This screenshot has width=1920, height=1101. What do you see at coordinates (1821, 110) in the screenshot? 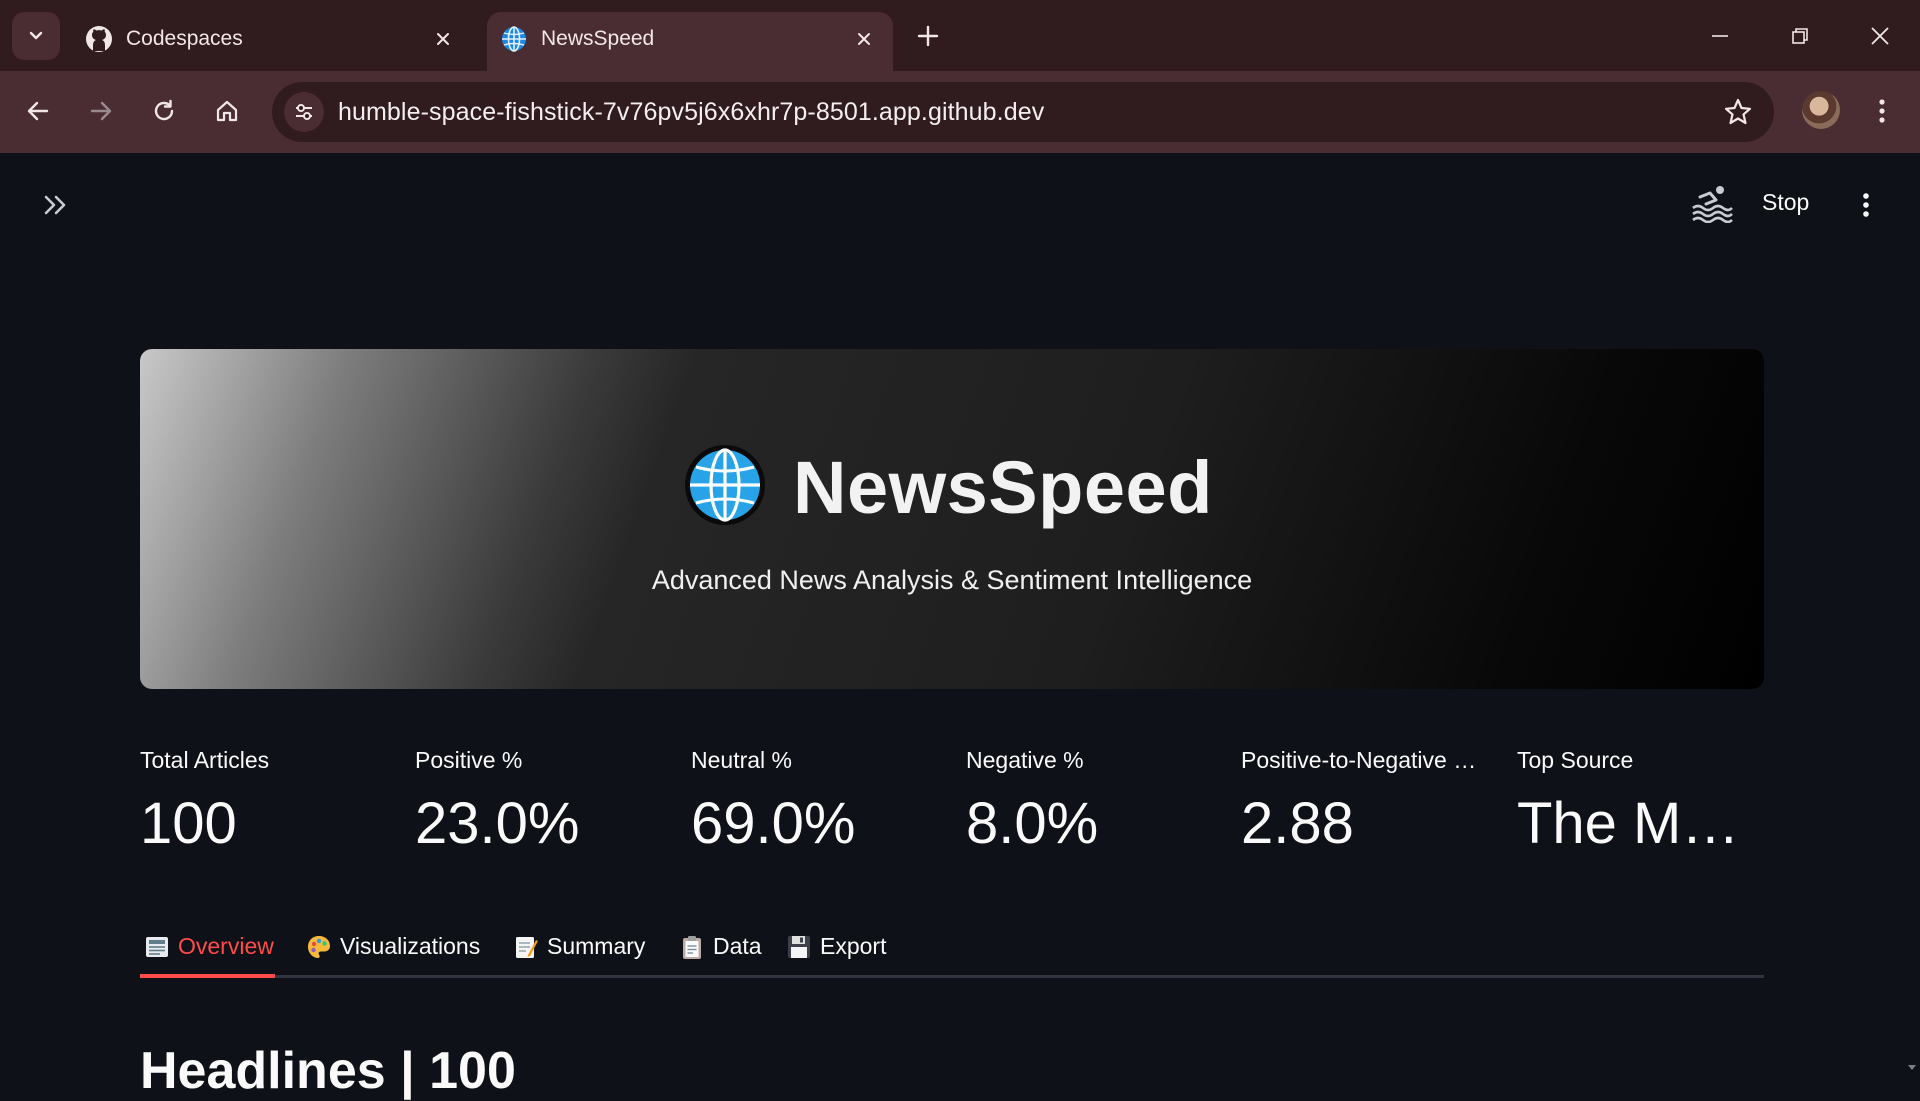
I see `profile-avatar` at bounding box center [1821, 110].